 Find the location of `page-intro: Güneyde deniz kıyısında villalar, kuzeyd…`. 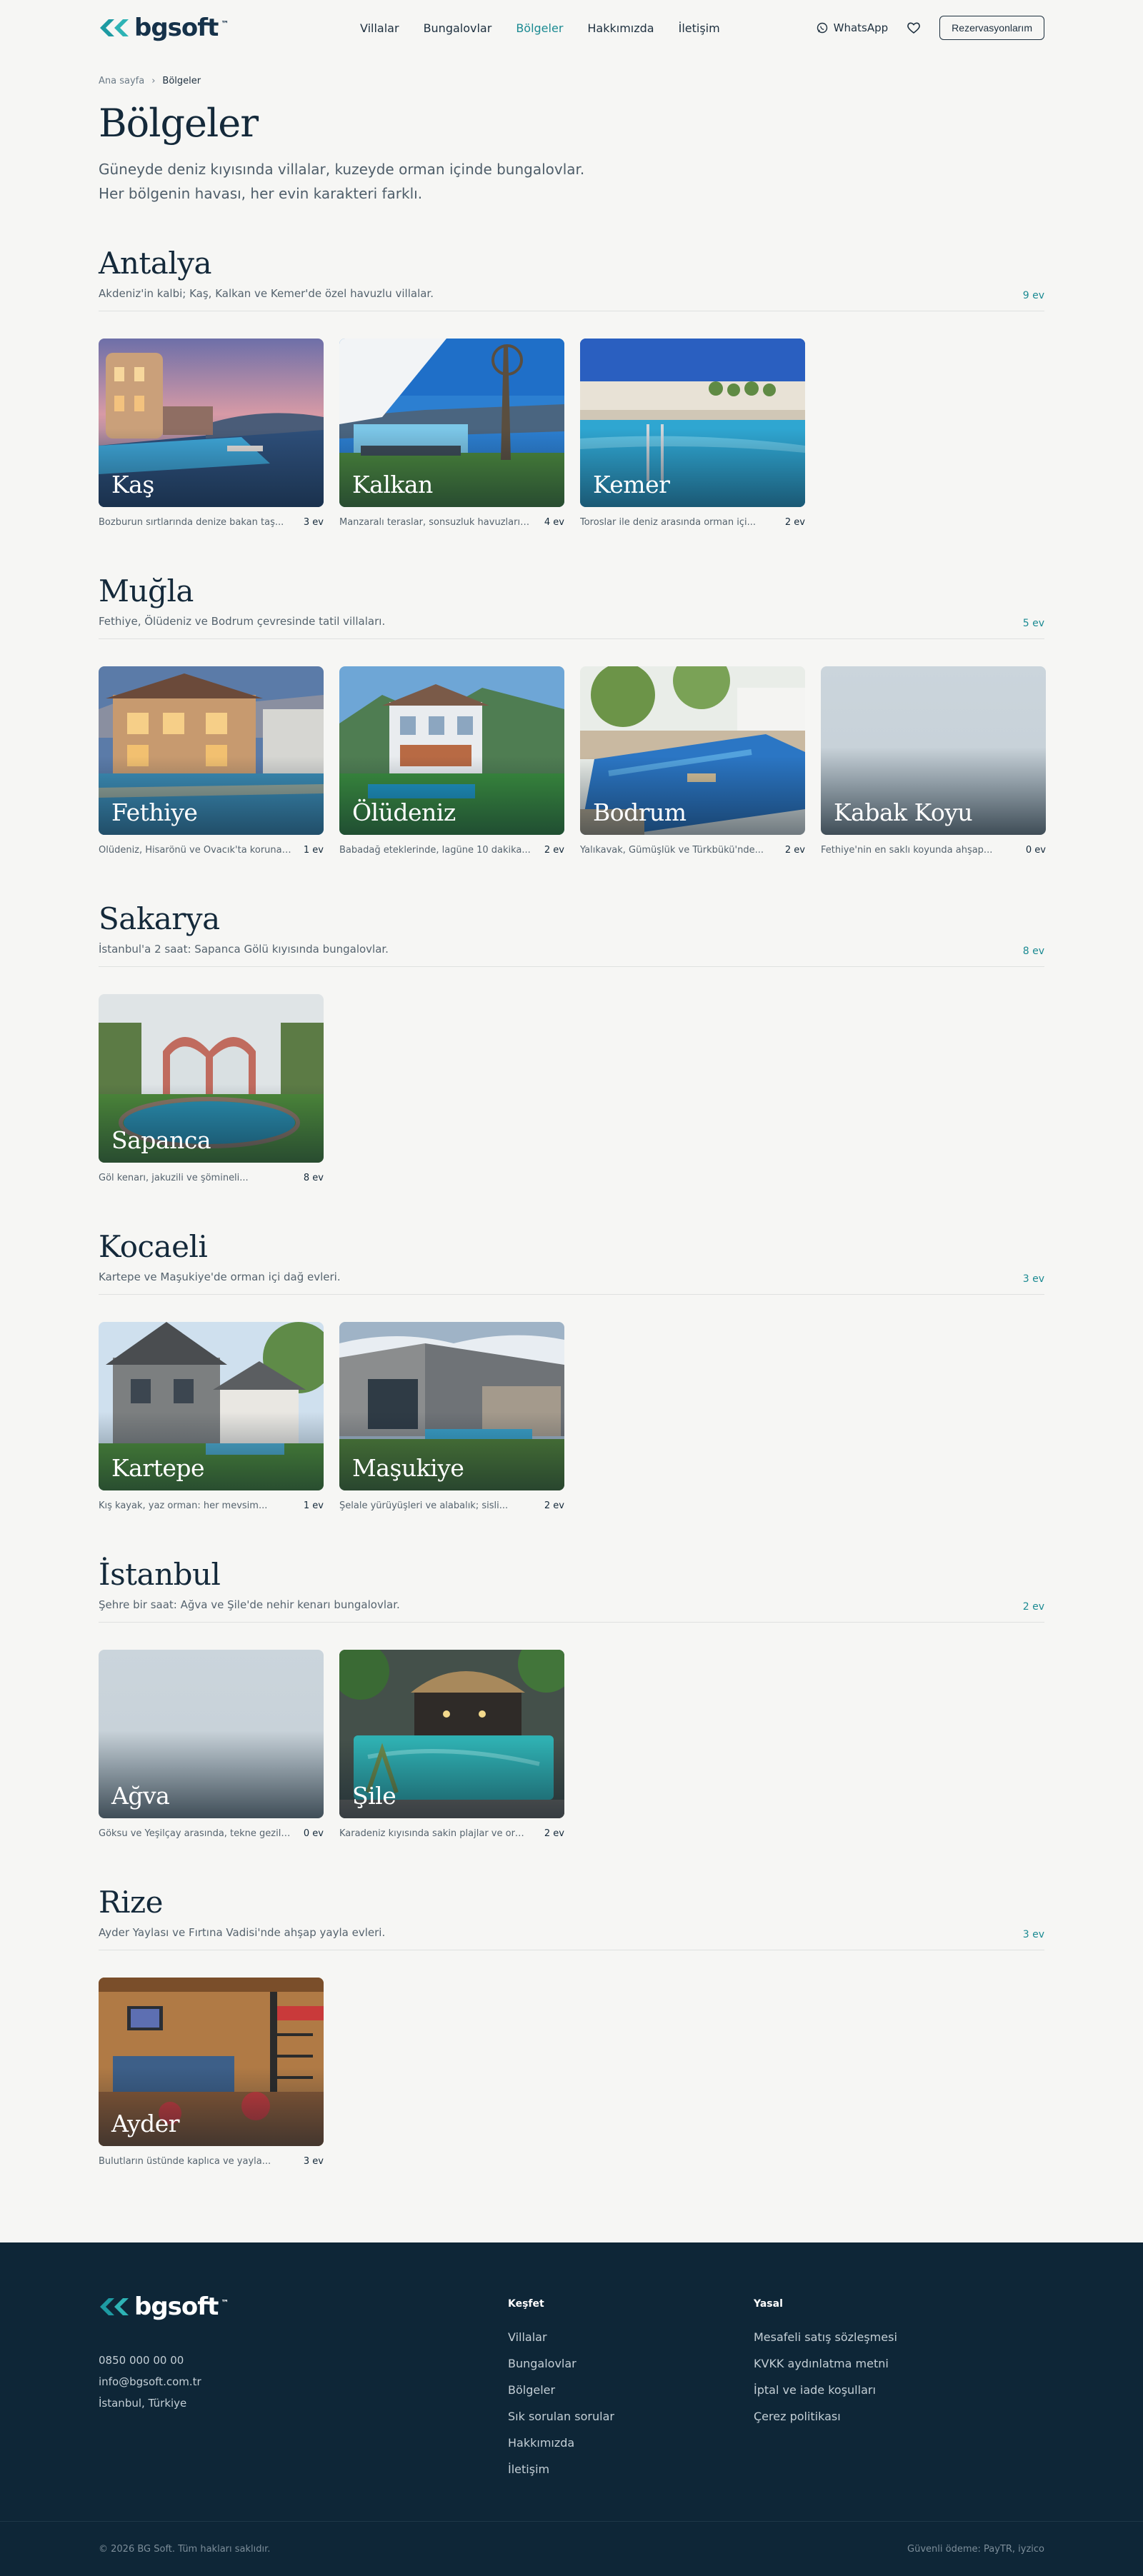

page-intro: Güneyde deniz kıyısında villalar, kuzeyd… is located at coordinates (342, 181).